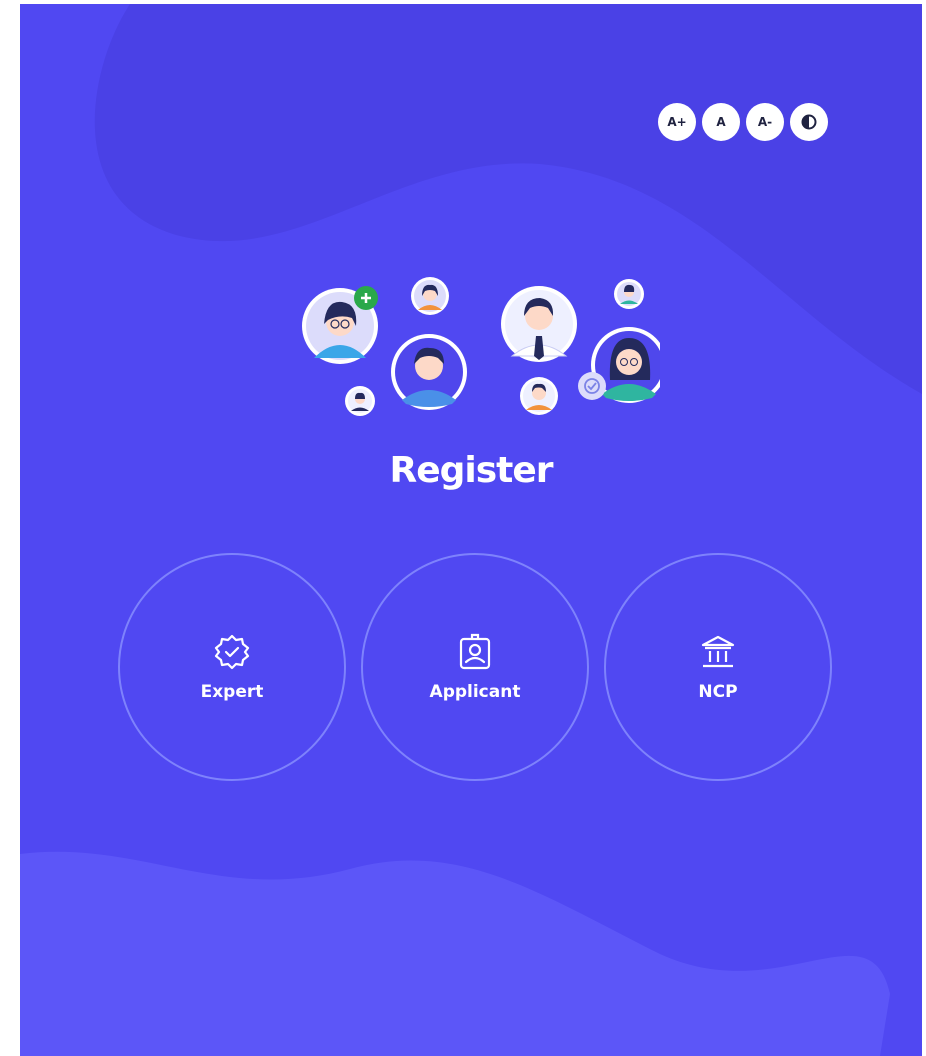 The image size is (926, 1056). Describe the element at coordinates (232, 652) in the screenshot. I see `badge-check-icon` at that location.